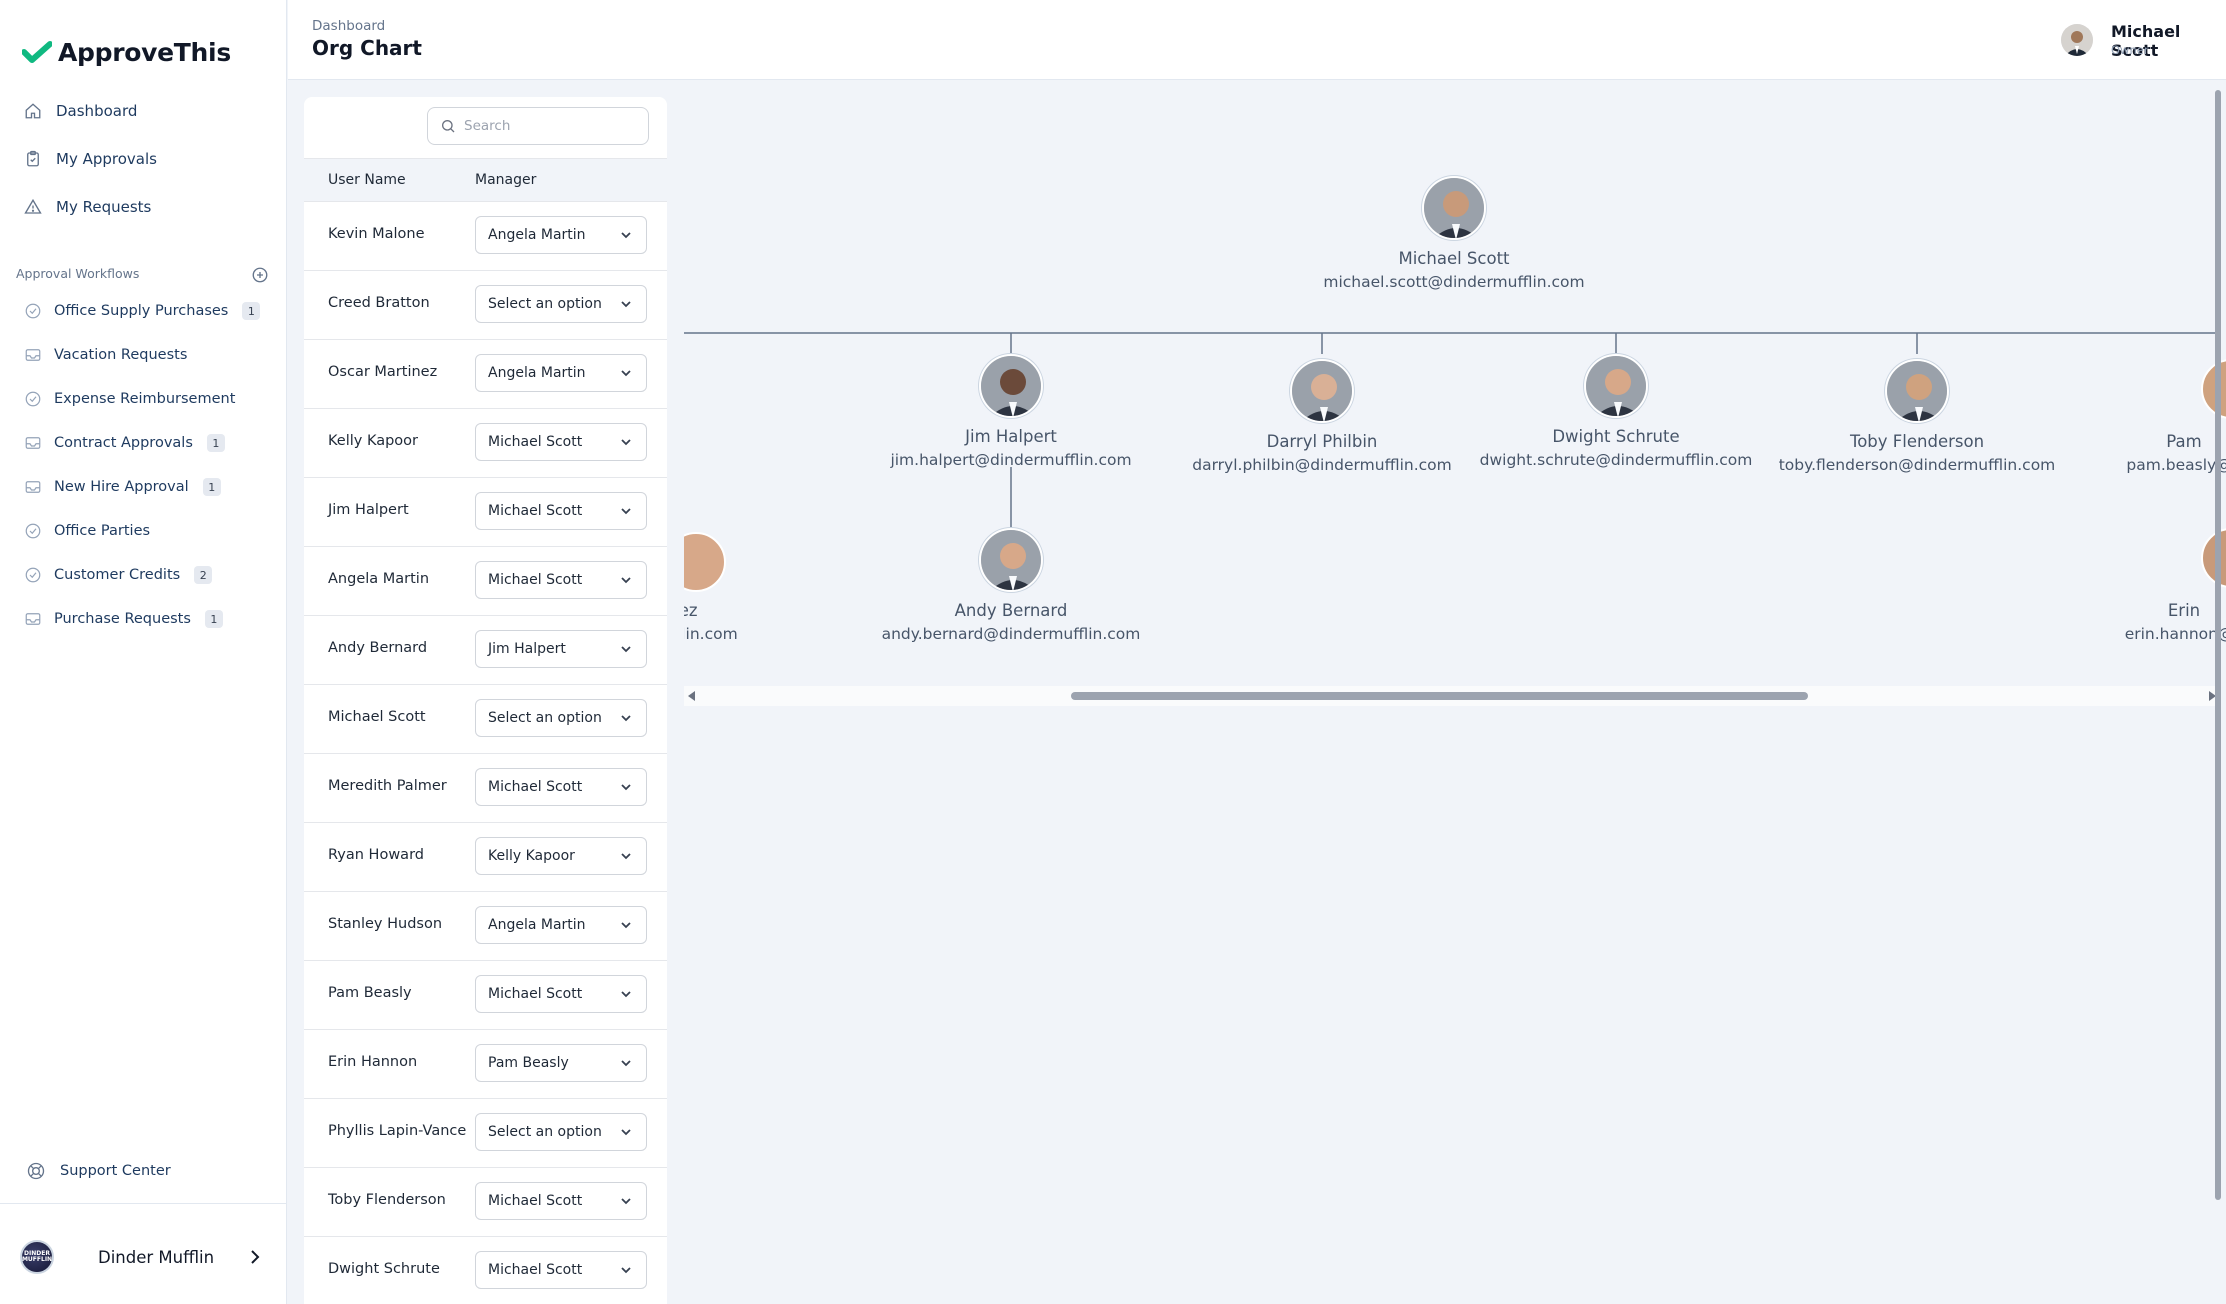 This screenshot has height=1304, width=2226. I want to click on nav-my-approvals-label: My Approvals, so click(106, 159).